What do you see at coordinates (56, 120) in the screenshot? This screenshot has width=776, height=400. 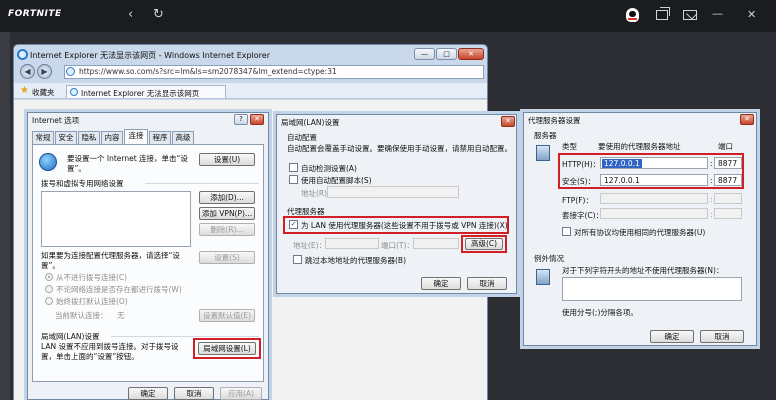 I see `internet-options-title: Internet 选项` at bounding box center [56, 120].